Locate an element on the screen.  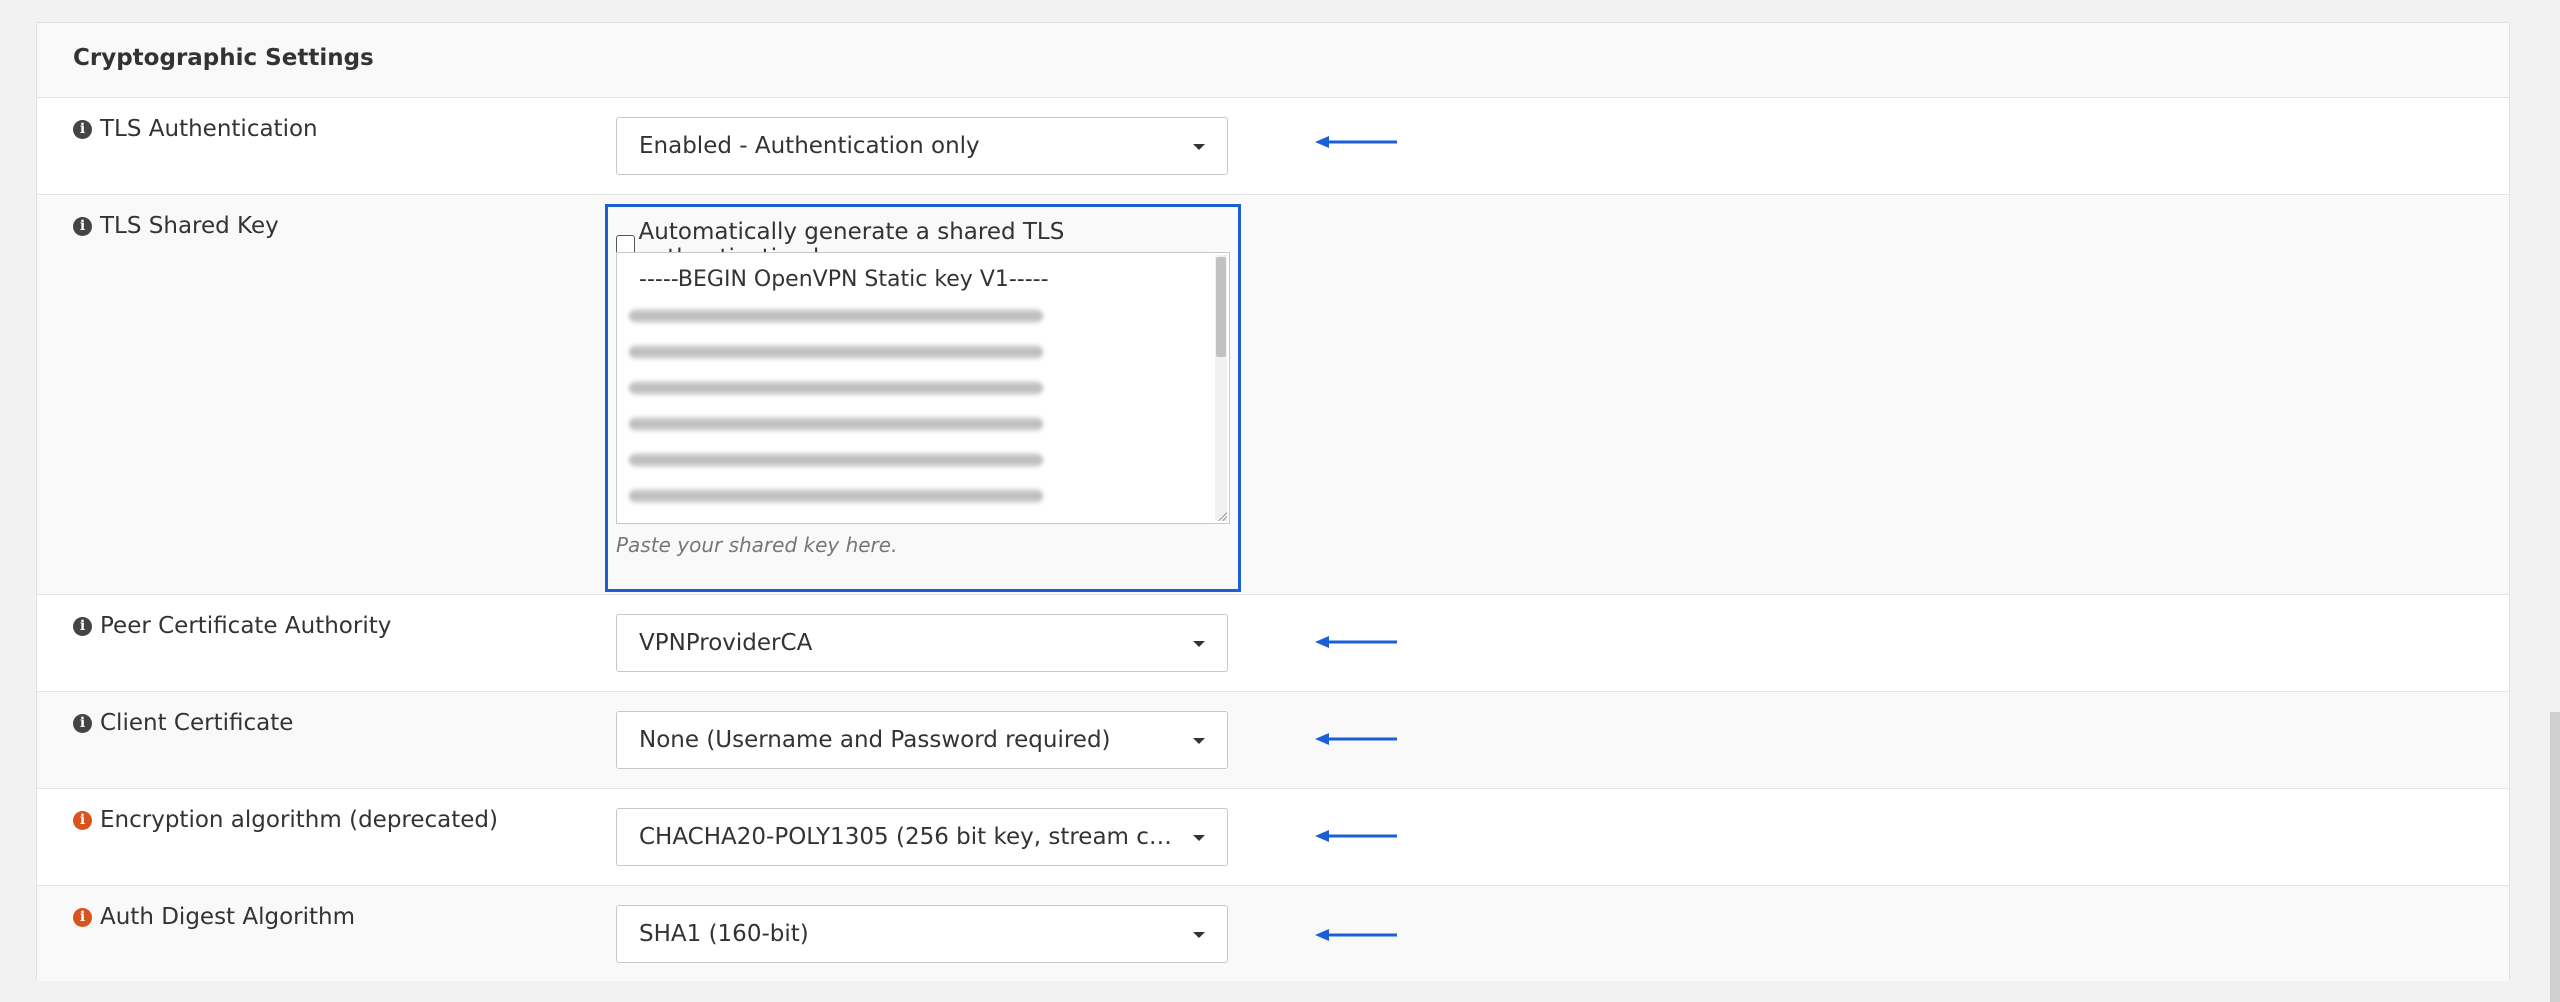
tls-auth-label-text: TLS Authentication is located at coordinates (209, 129).